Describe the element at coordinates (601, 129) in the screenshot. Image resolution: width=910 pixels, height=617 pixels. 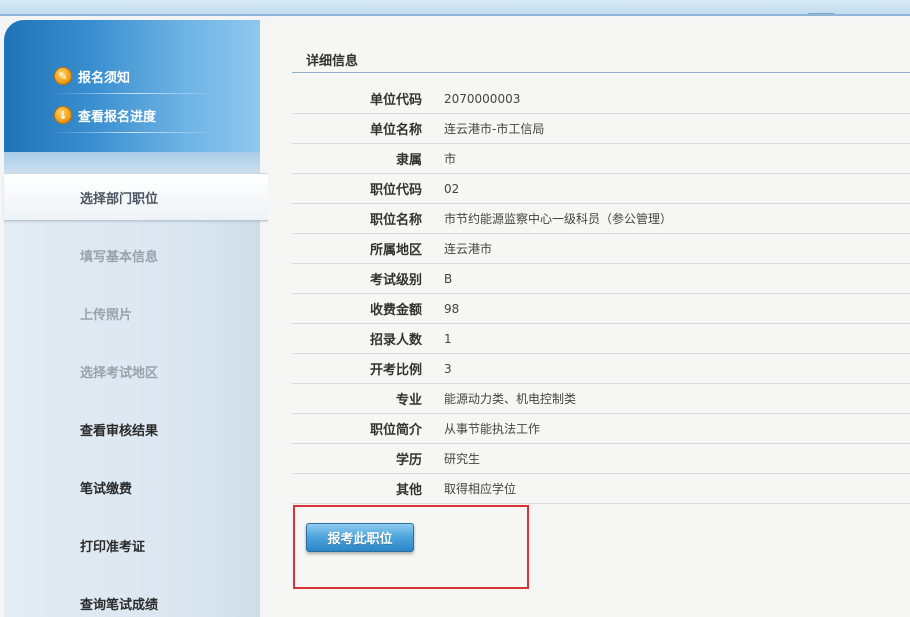
I see `table-row: 单位名称 连云港市-市工信局` at that location.